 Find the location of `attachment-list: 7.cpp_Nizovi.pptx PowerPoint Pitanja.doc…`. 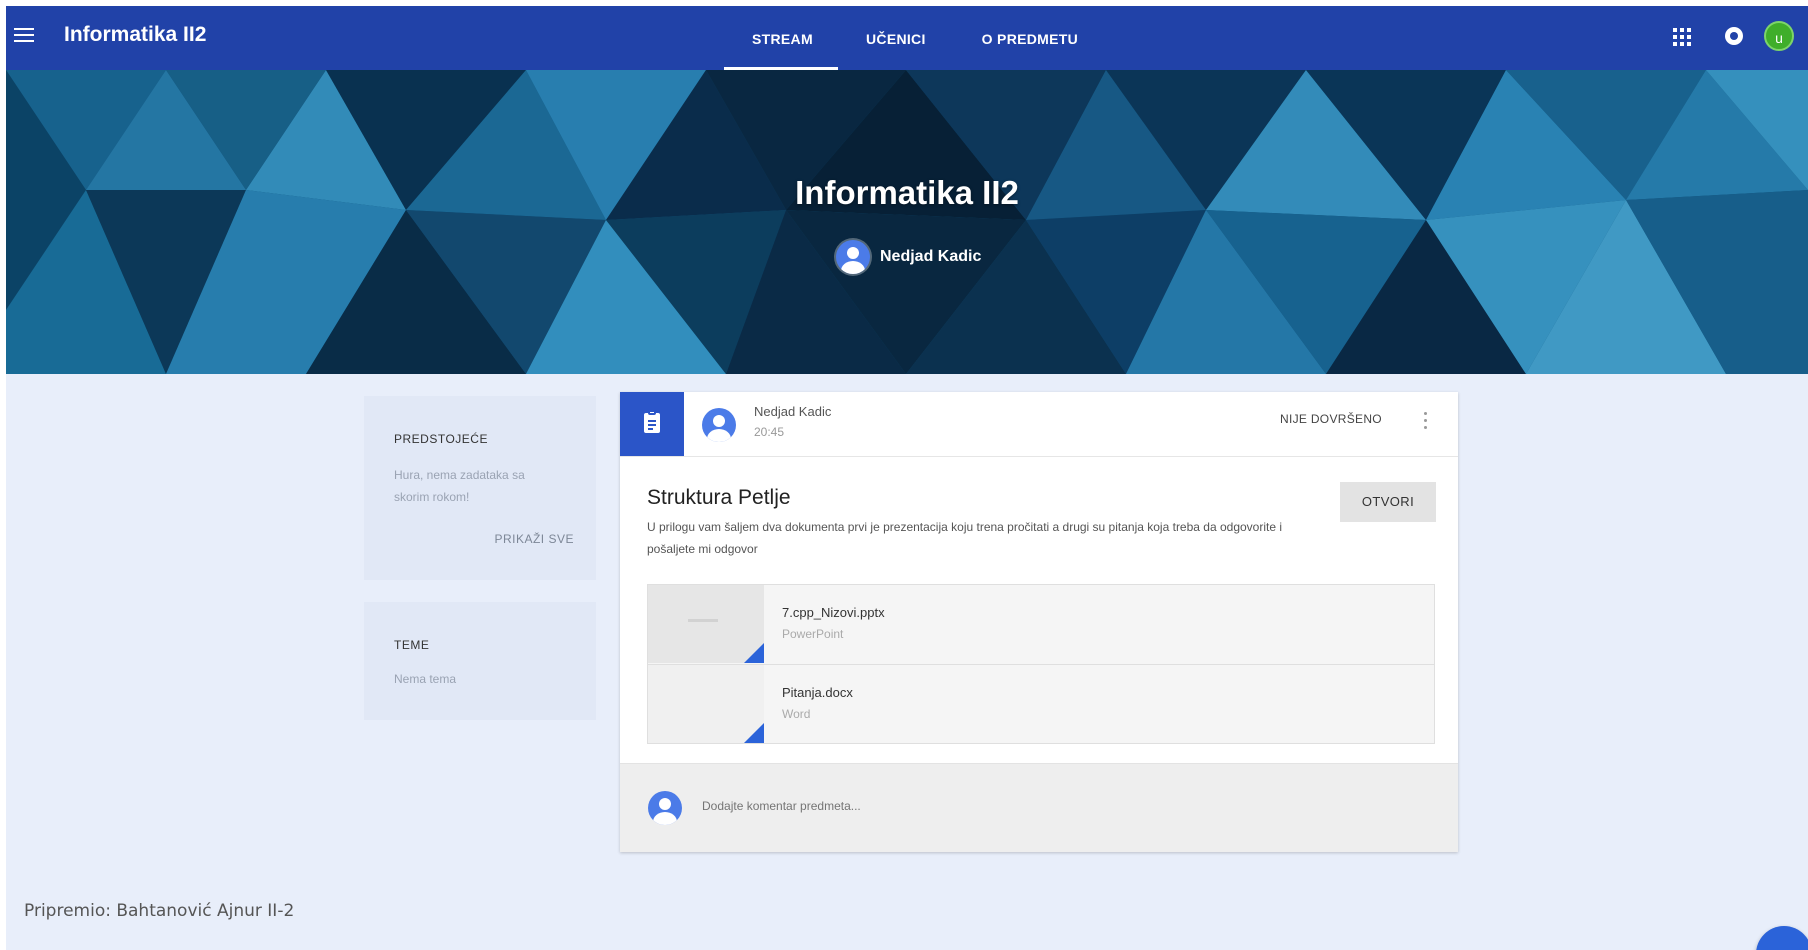

attachment-list: 7.cpp_Nizovi.pptx PowerPoint Pitanja.doc… is located at coordinates (1041, 664).